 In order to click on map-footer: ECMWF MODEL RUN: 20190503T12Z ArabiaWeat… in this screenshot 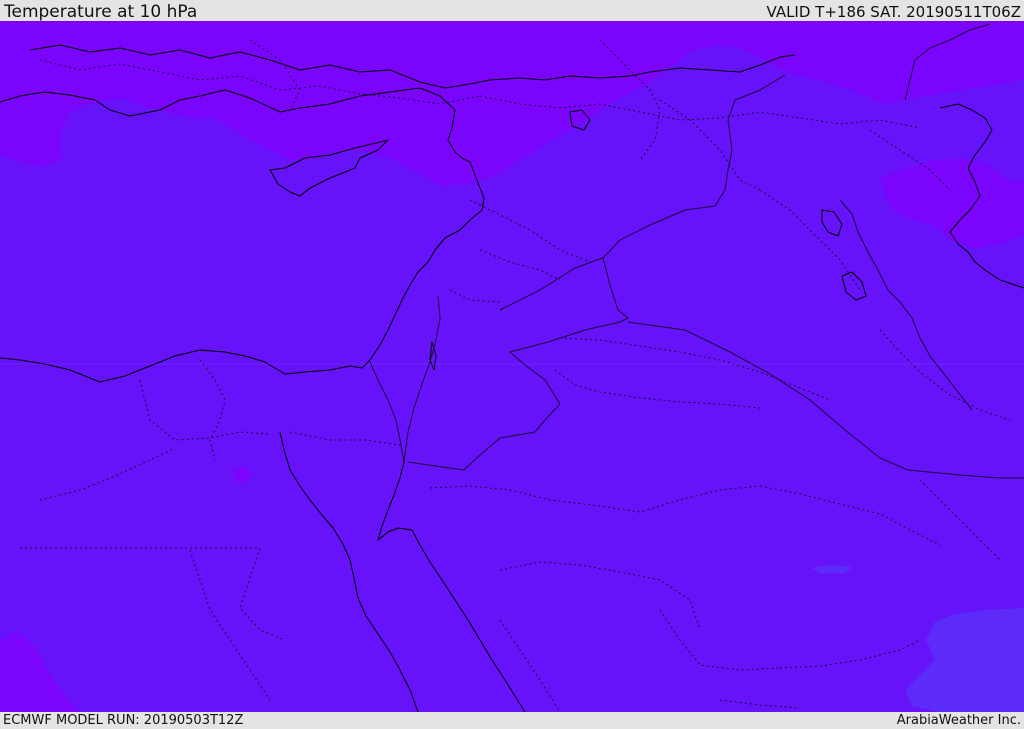, I will do `click(512, 720)`.